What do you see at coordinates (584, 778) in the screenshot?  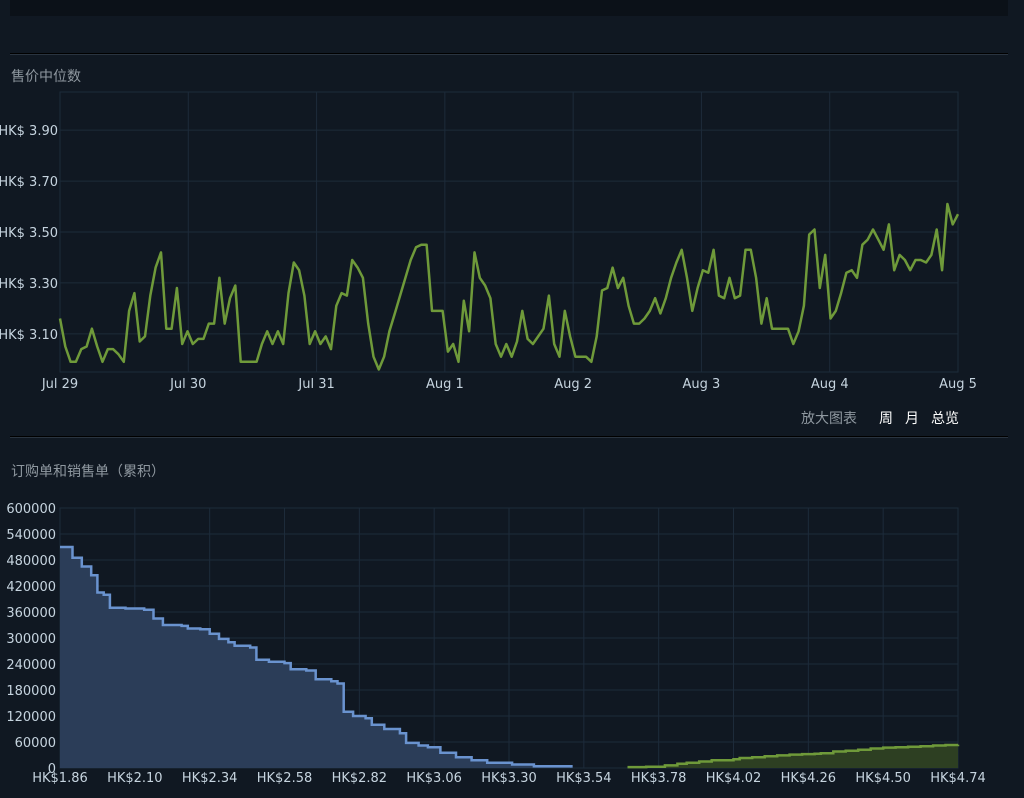 I see `x-tick-label: HK$3.54` at bounding box center [584, 778].